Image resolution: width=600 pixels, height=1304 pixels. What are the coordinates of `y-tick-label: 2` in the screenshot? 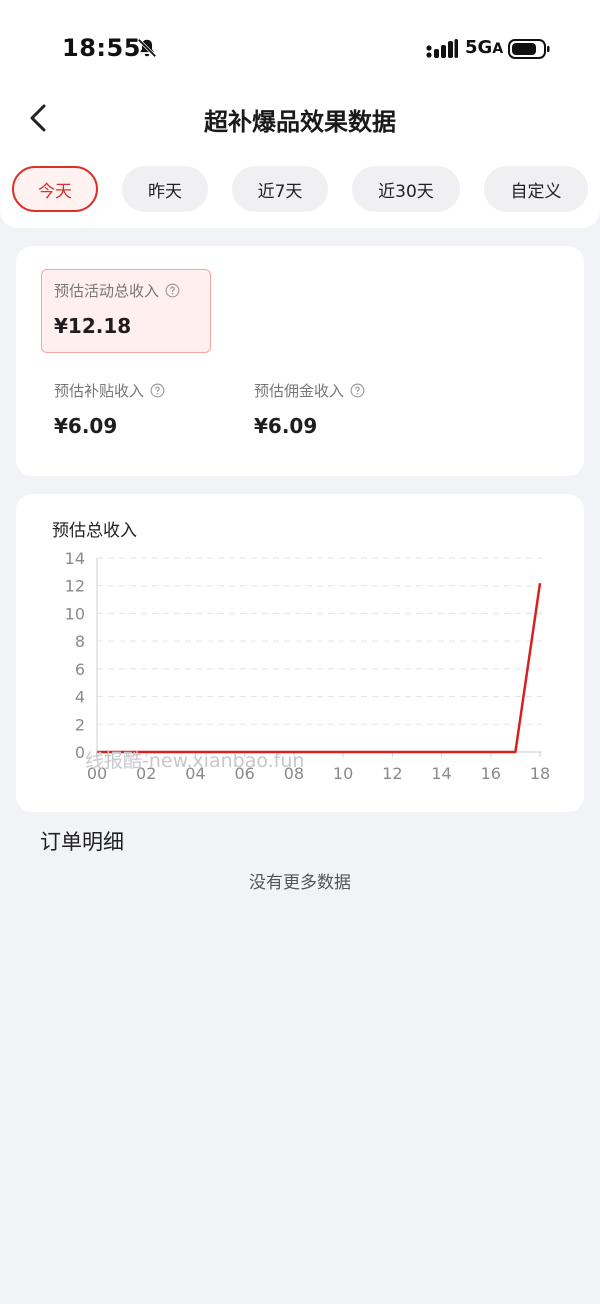 It's located at (80, 724).